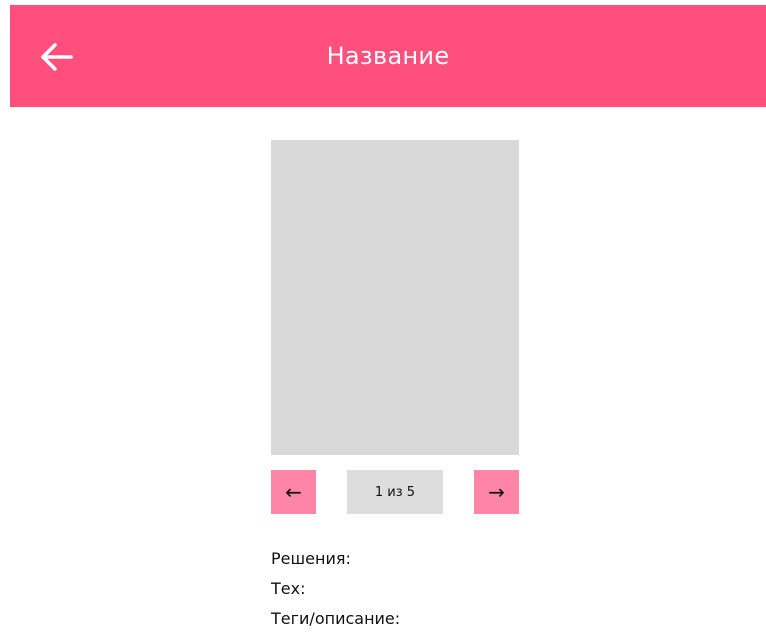  Describe the element at coordinates (486, 589) in the screenshot. I see `details-section: Решения: Тех: Теги/описание:` at that location.